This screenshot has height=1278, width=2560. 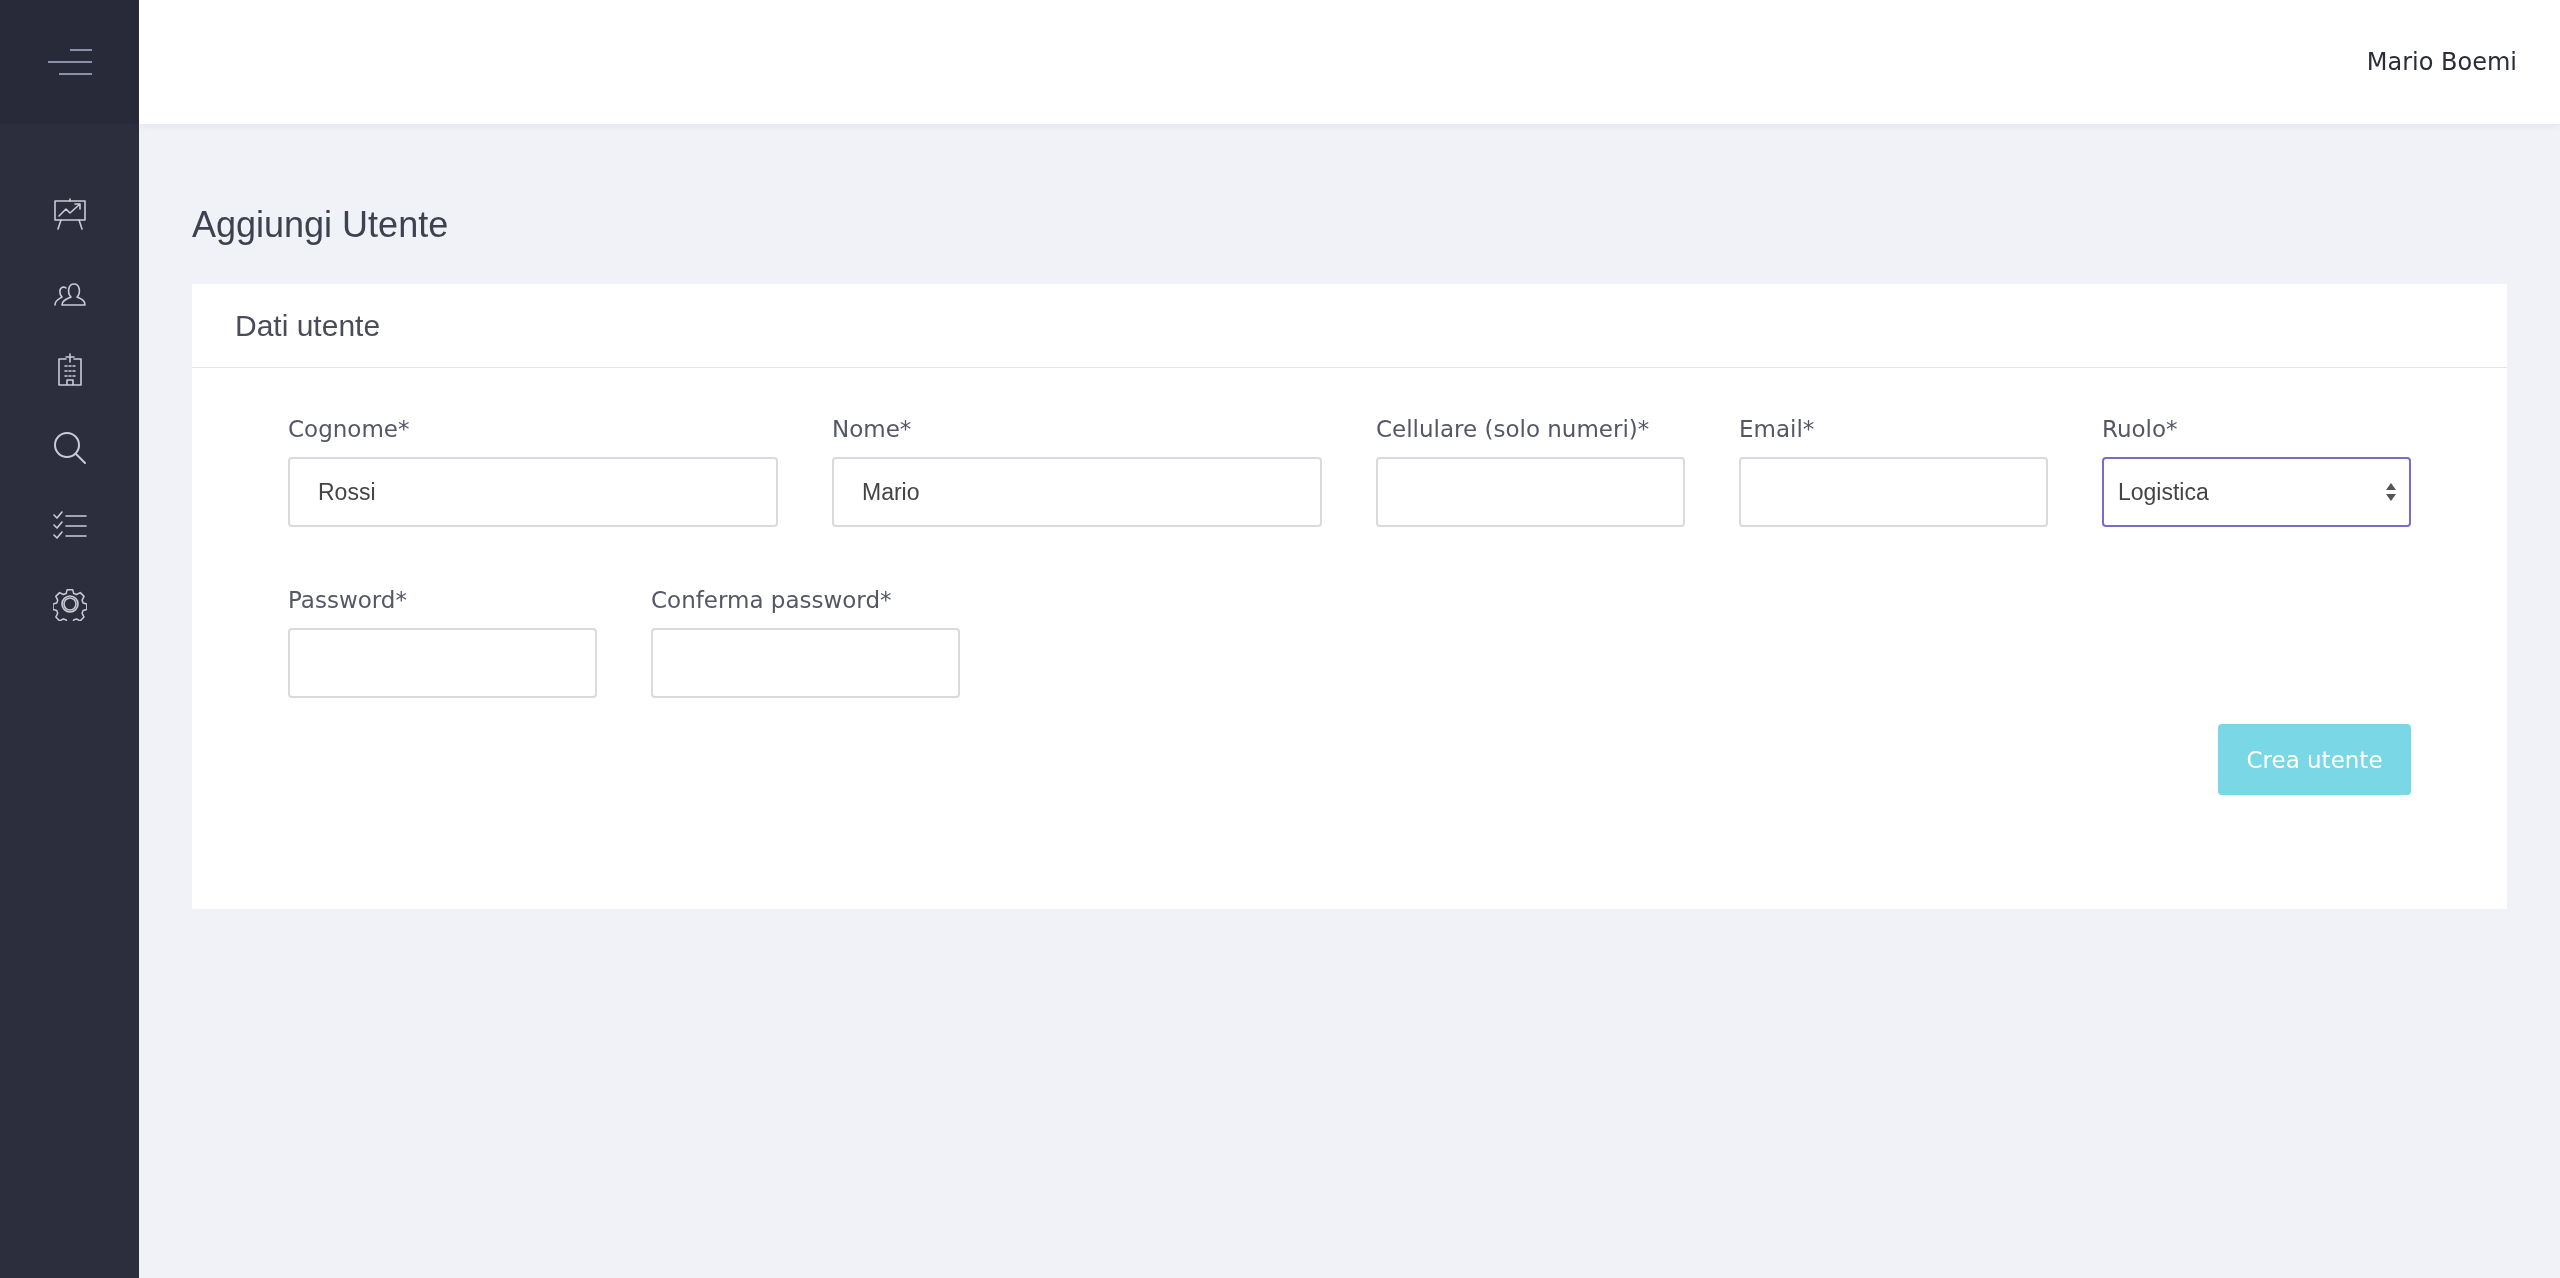 I want to click on settings-icon, so click(x=69, y=604).